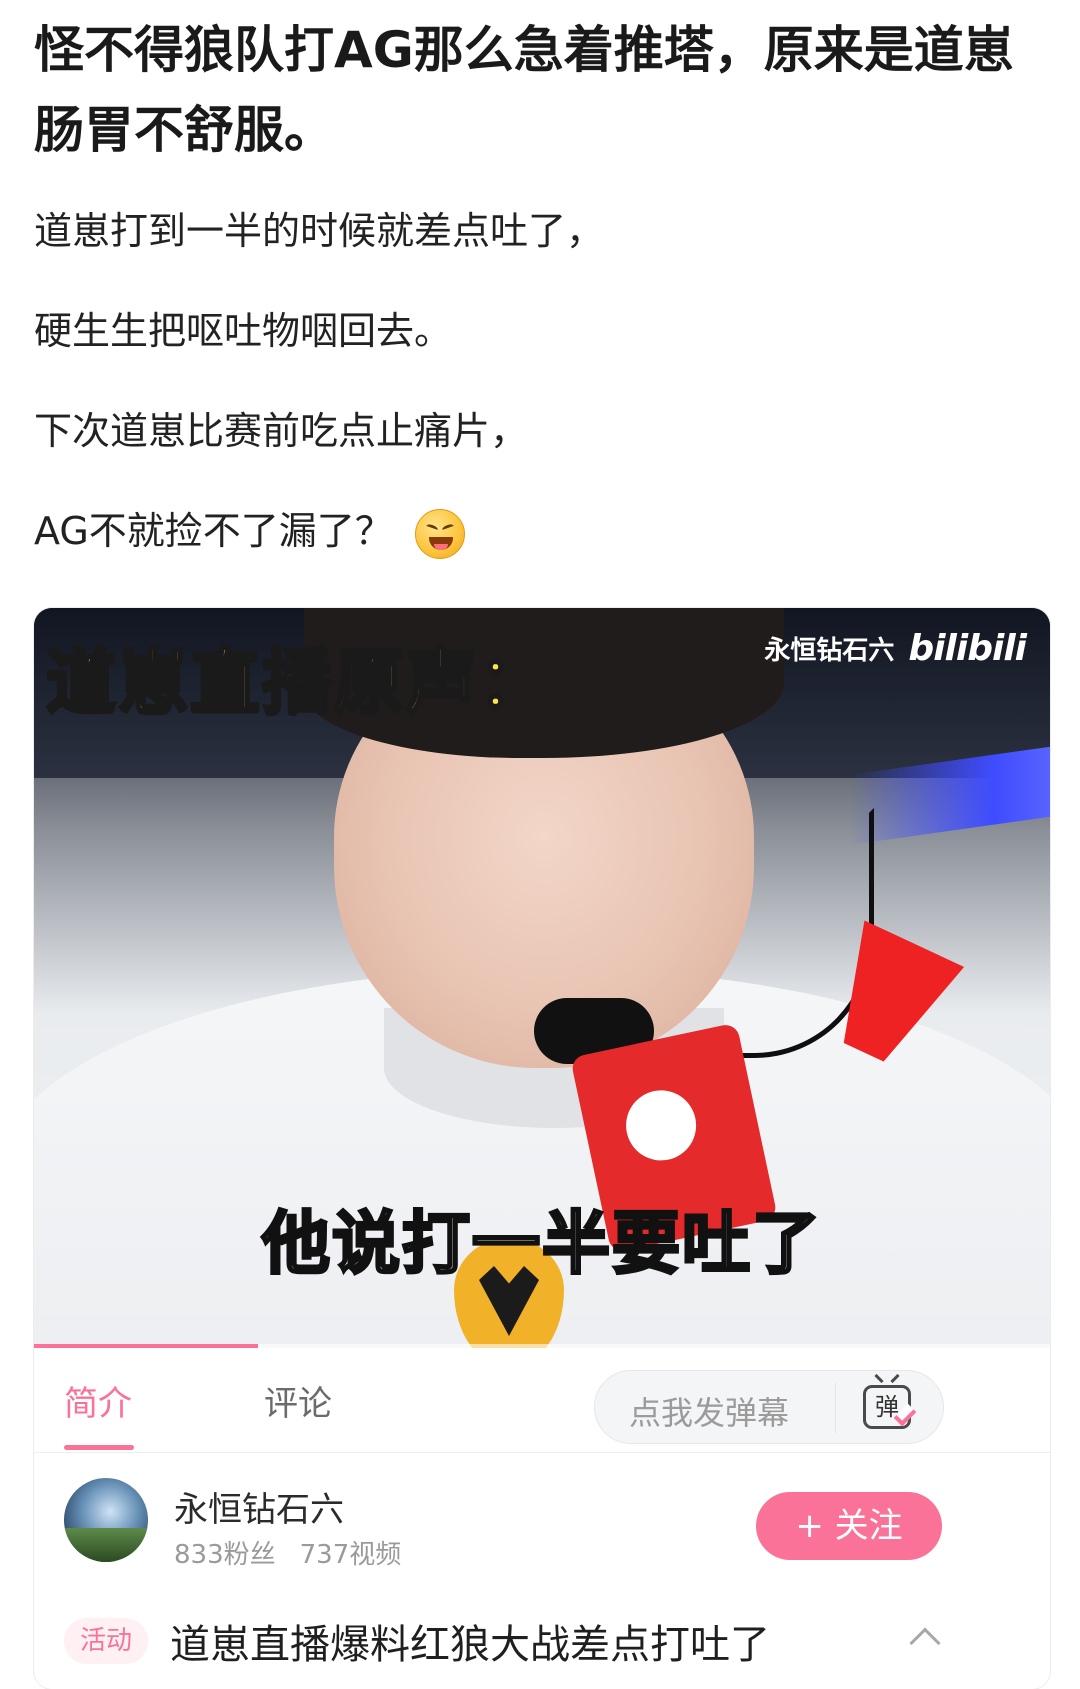  I want to click on avatar, so click(106, 1520).